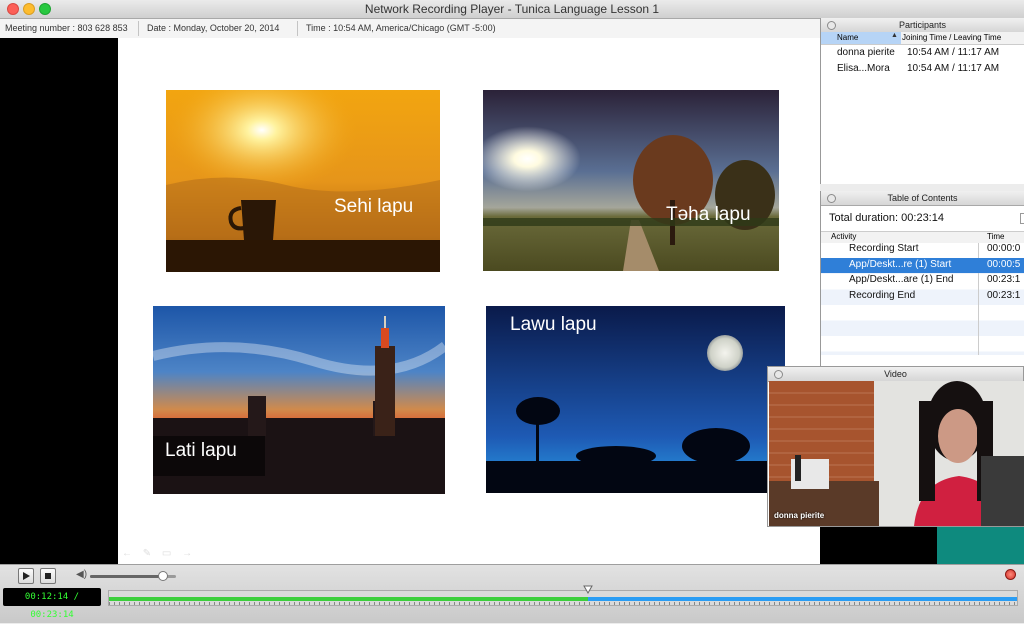 The height and width of the screenshot is (624, 1024). Describe the element at coordinates (895, 374) in the screenshot. I see `video-title: Video` at that location.